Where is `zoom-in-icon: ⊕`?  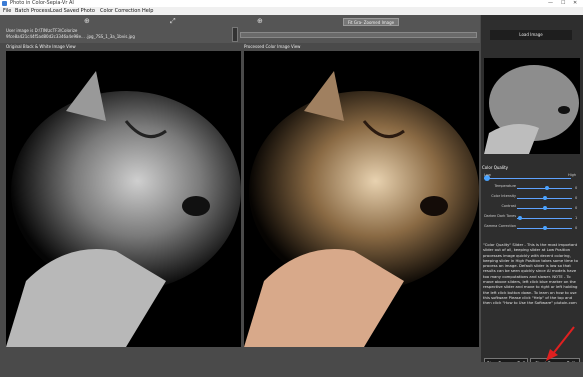
zoom-in-icon: ⊕ is located at coordinates (87, 21).